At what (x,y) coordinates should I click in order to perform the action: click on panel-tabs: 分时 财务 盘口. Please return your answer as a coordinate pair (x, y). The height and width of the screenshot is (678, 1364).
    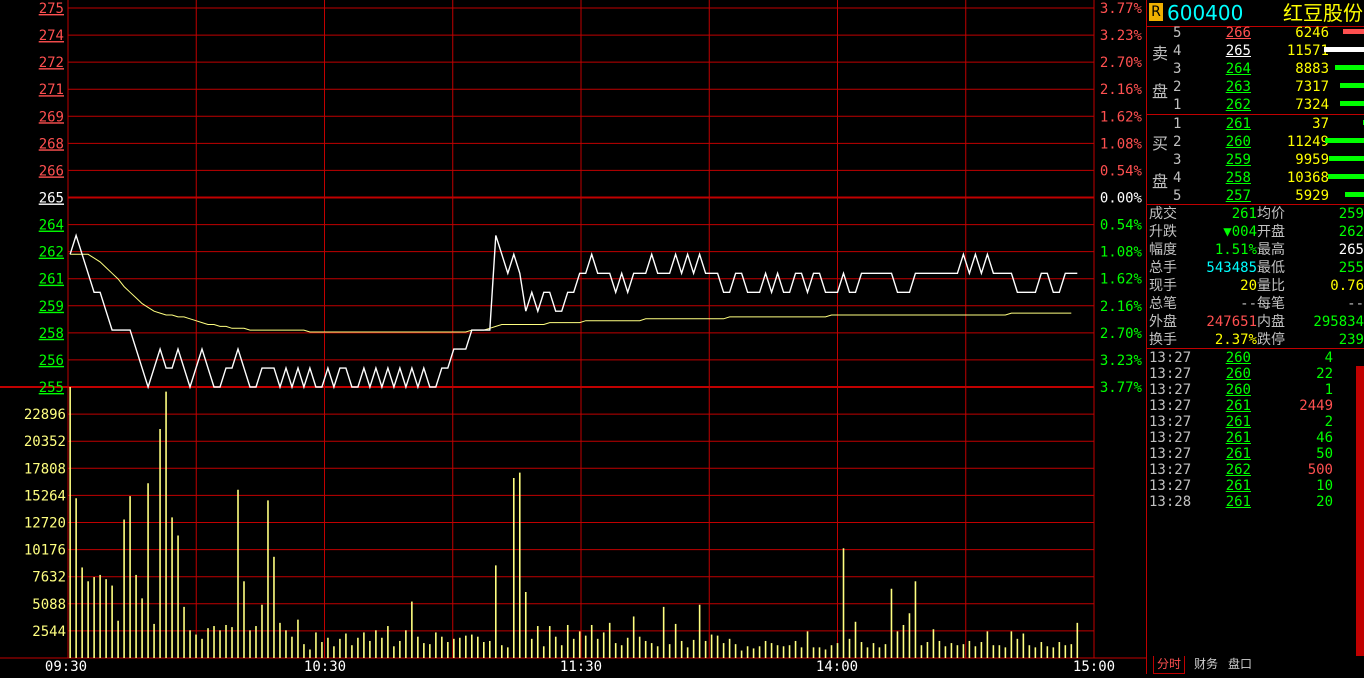
    Looking at the image, I should click on (1255, 665).